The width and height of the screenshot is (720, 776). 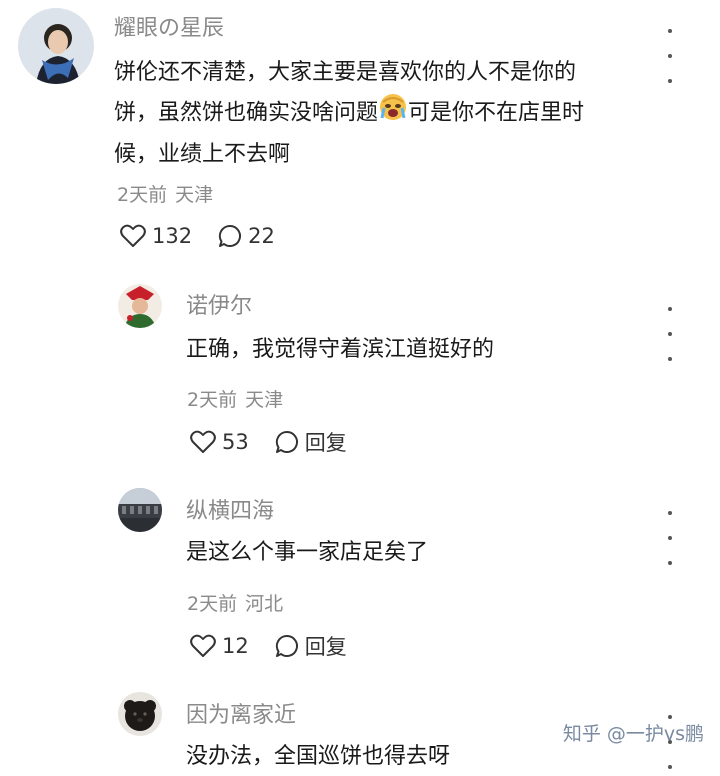 What do you see at coordinates (169, 26) in the screenshot?
I see `username: 耀眼の星辰` at bounding box center [169, 26].